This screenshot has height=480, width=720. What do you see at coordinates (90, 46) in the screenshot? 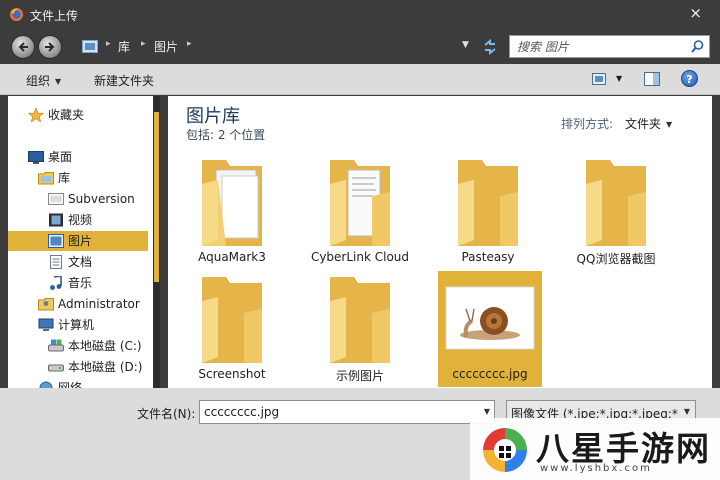
I see `pictures-folder-icon` at bounding box center [90, 46].